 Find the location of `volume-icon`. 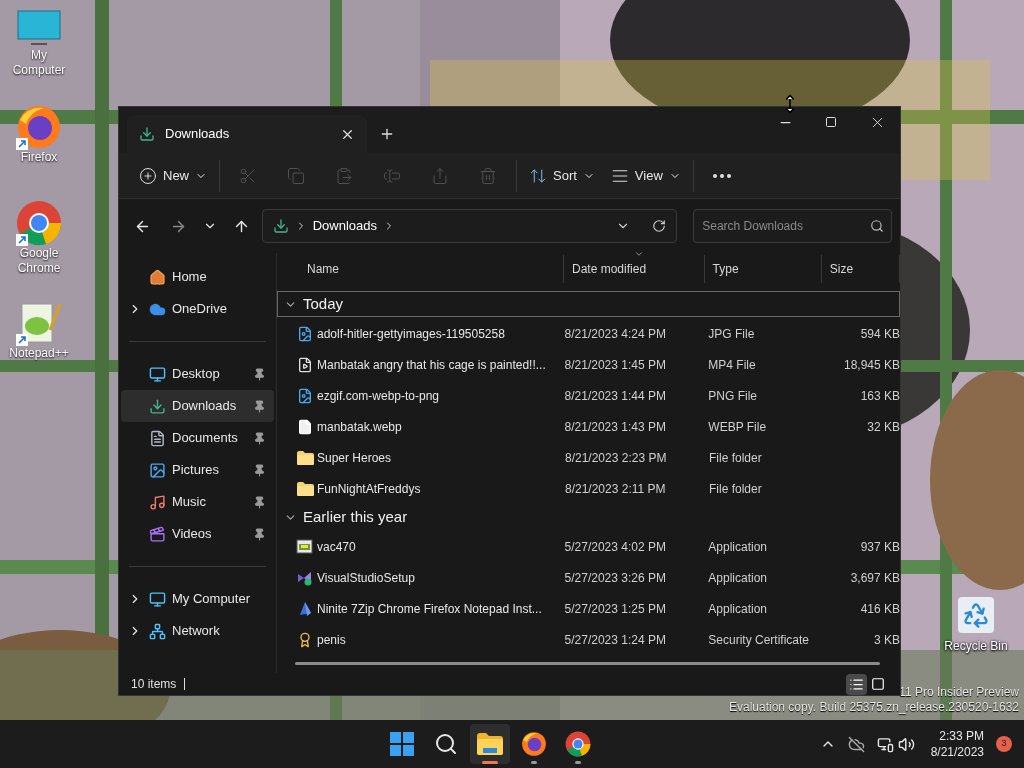

volume-icon is located at coordinates (906, 744).